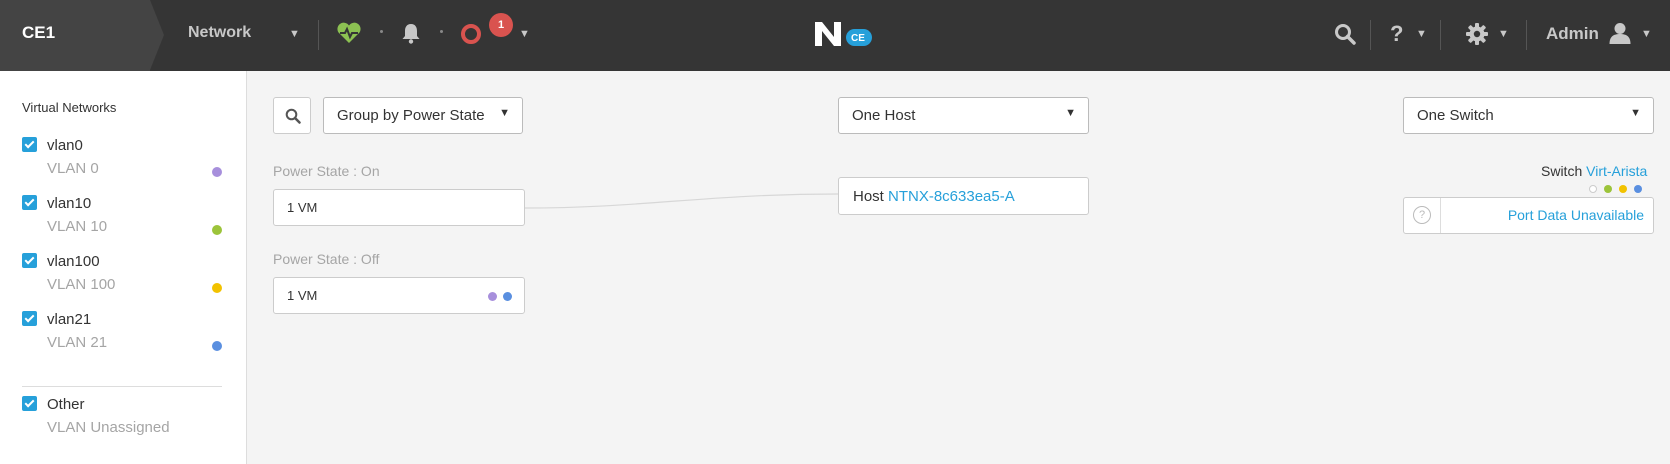 This screenshot has width=1670, height=464. Describe the element at coordinates (123, 279) in the screenshot. I see `network-item-vlan100: vlan100 VLAN 100` at that location.